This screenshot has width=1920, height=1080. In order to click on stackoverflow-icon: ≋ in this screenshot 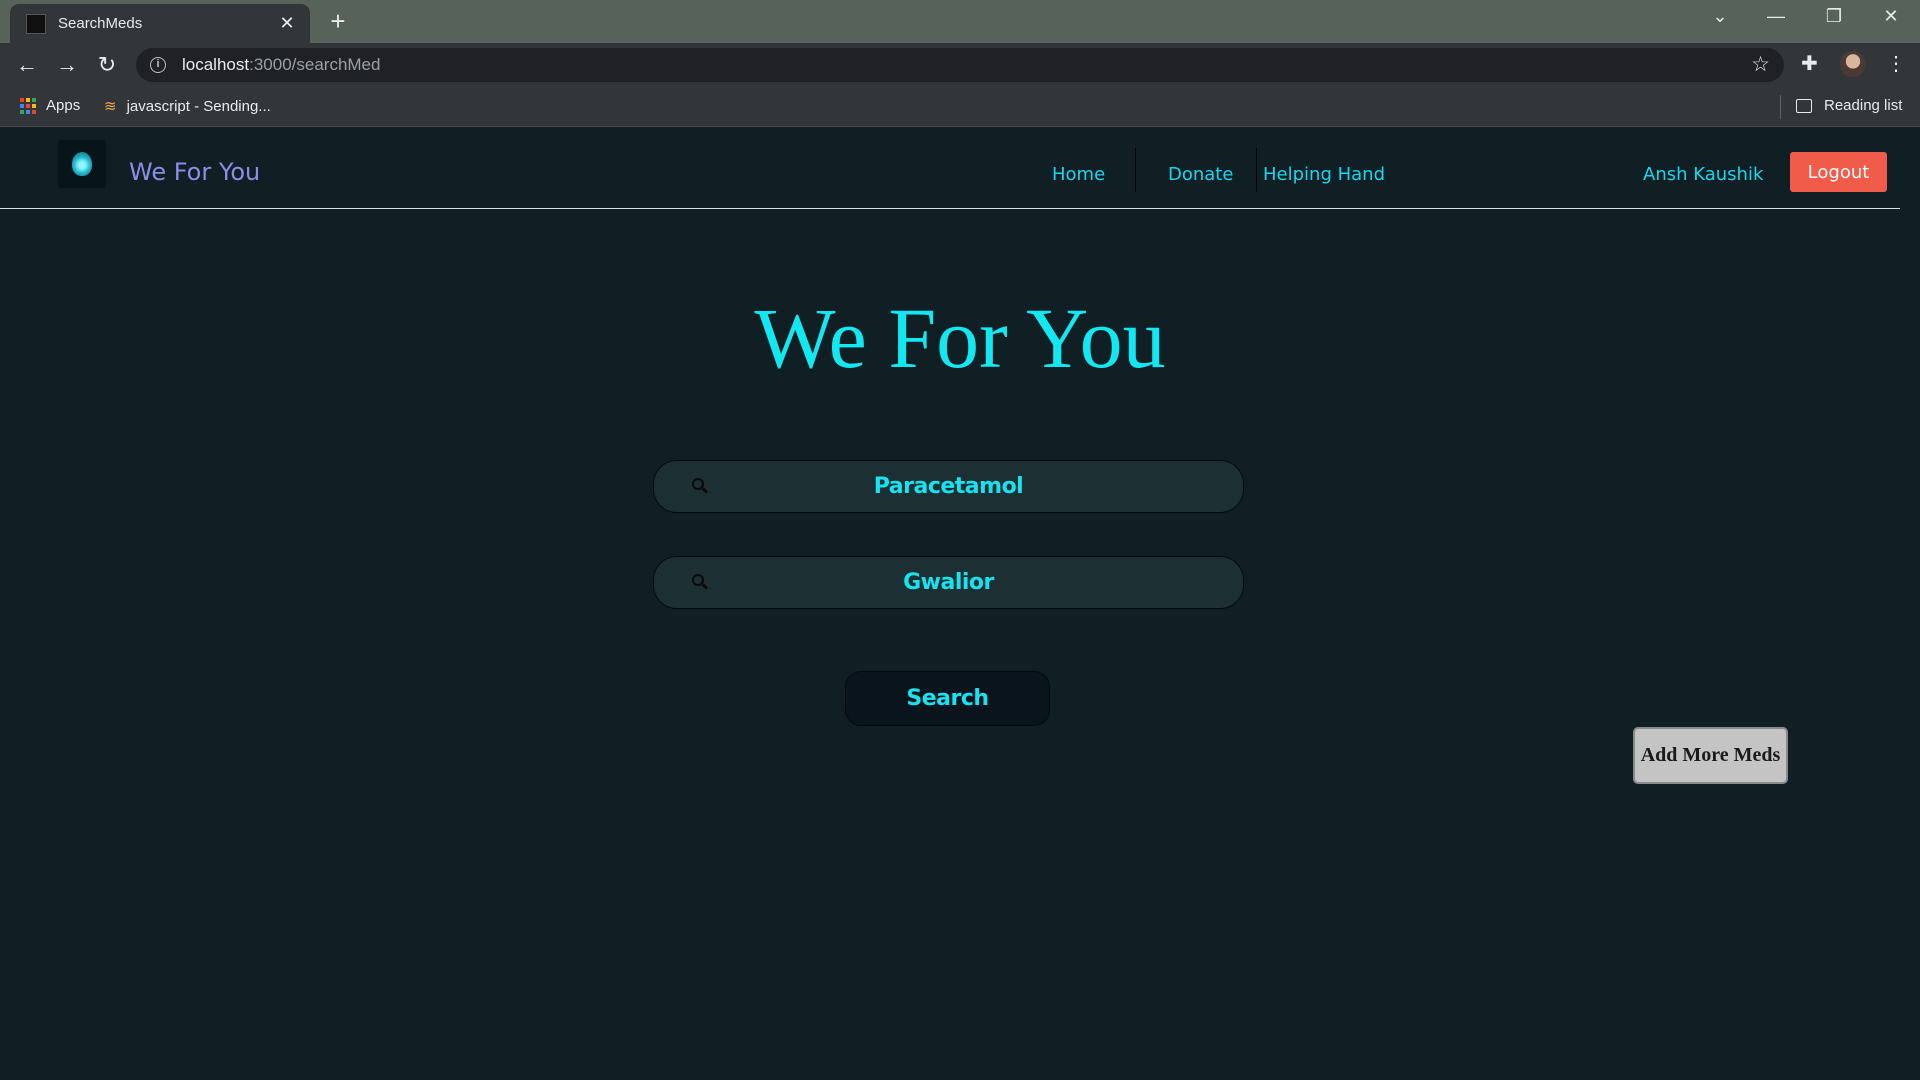, I will do `click(110, 106)`.